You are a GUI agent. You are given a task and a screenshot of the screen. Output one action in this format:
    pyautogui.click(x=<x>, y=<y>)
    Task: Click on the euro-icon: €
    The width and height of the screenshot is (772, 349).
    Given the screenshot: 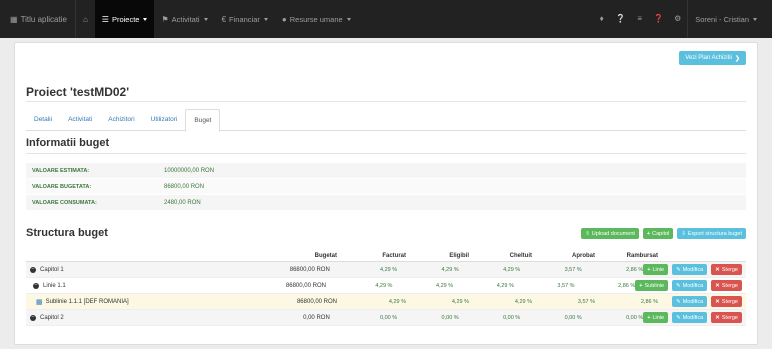 What is the action you would take?
    pyautogui.click(x=224, y=19)
    